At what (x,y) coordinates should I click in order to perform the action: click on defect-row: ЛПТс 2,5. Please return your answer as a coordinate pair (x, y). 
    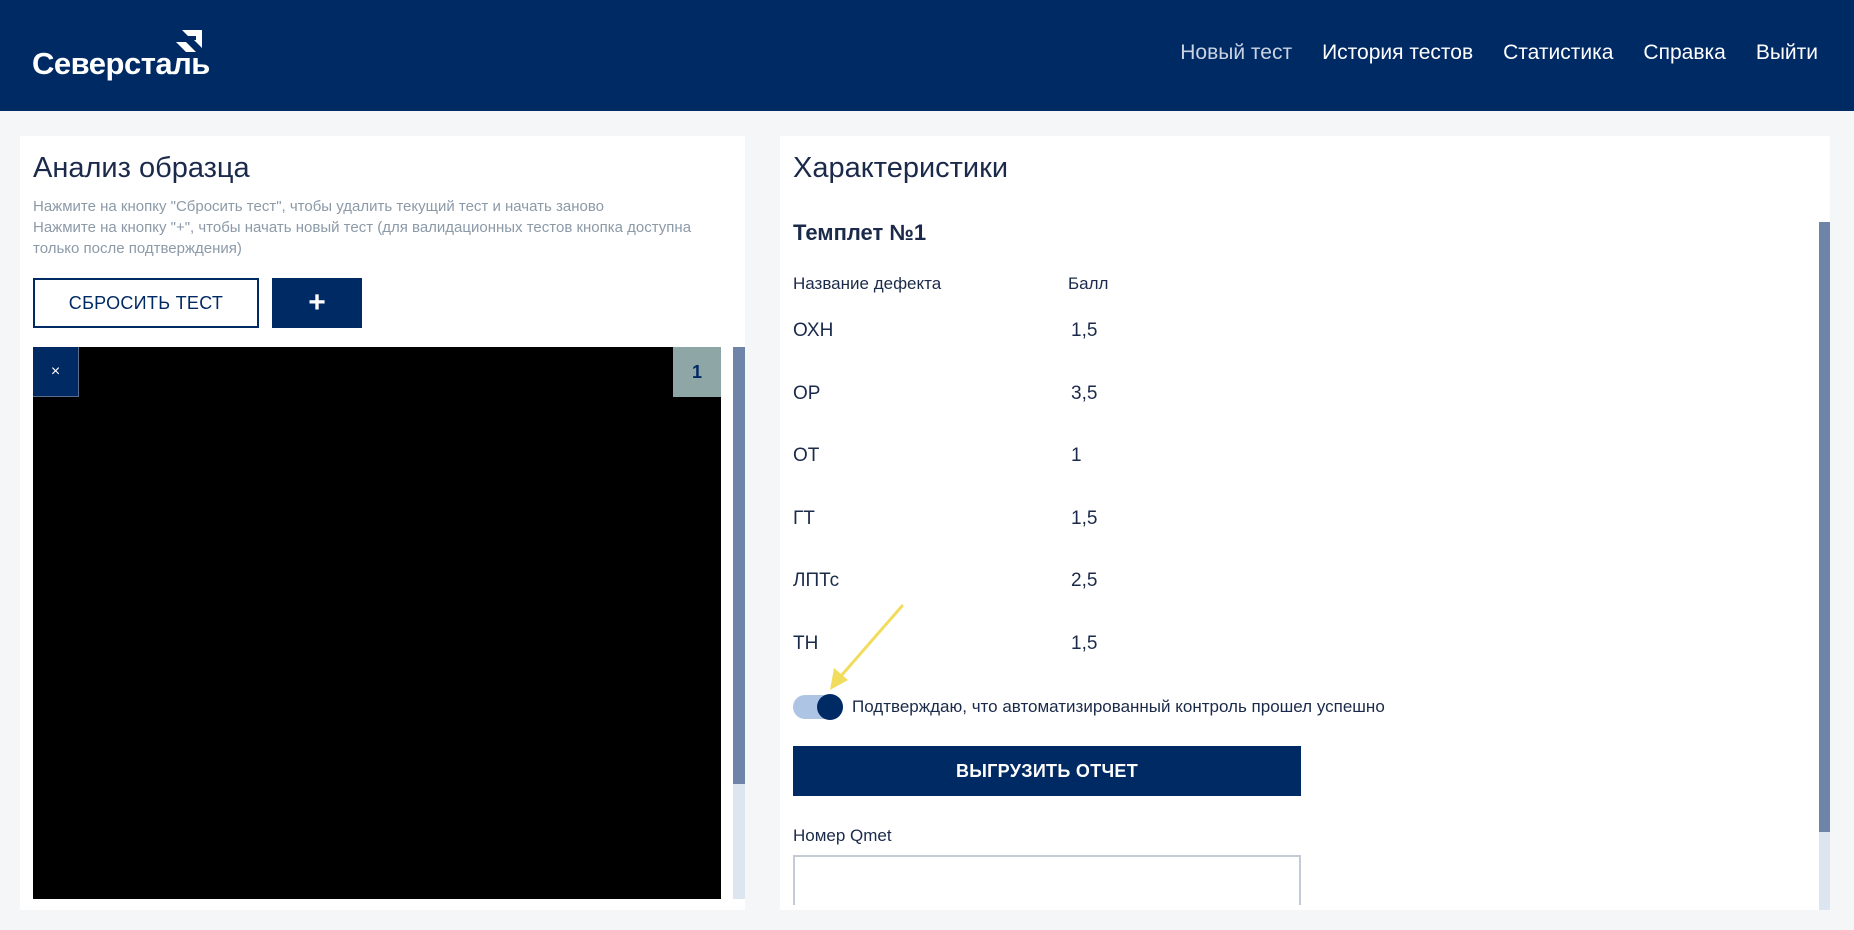
    Looking at the image, I should click on (1130, 585).